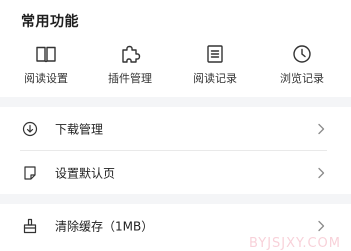 This screenshot has height=251, width=351. I want to click on puzzle-icon, so click(130, 54).